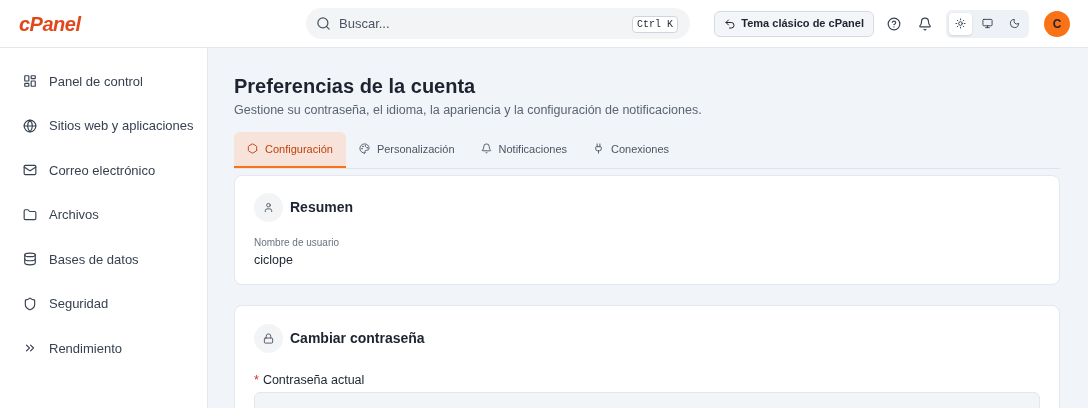 The width and height of the screenshot is (1088, 408). I want to click on sidebar-item: Correo electrónico, so click(115, 170).